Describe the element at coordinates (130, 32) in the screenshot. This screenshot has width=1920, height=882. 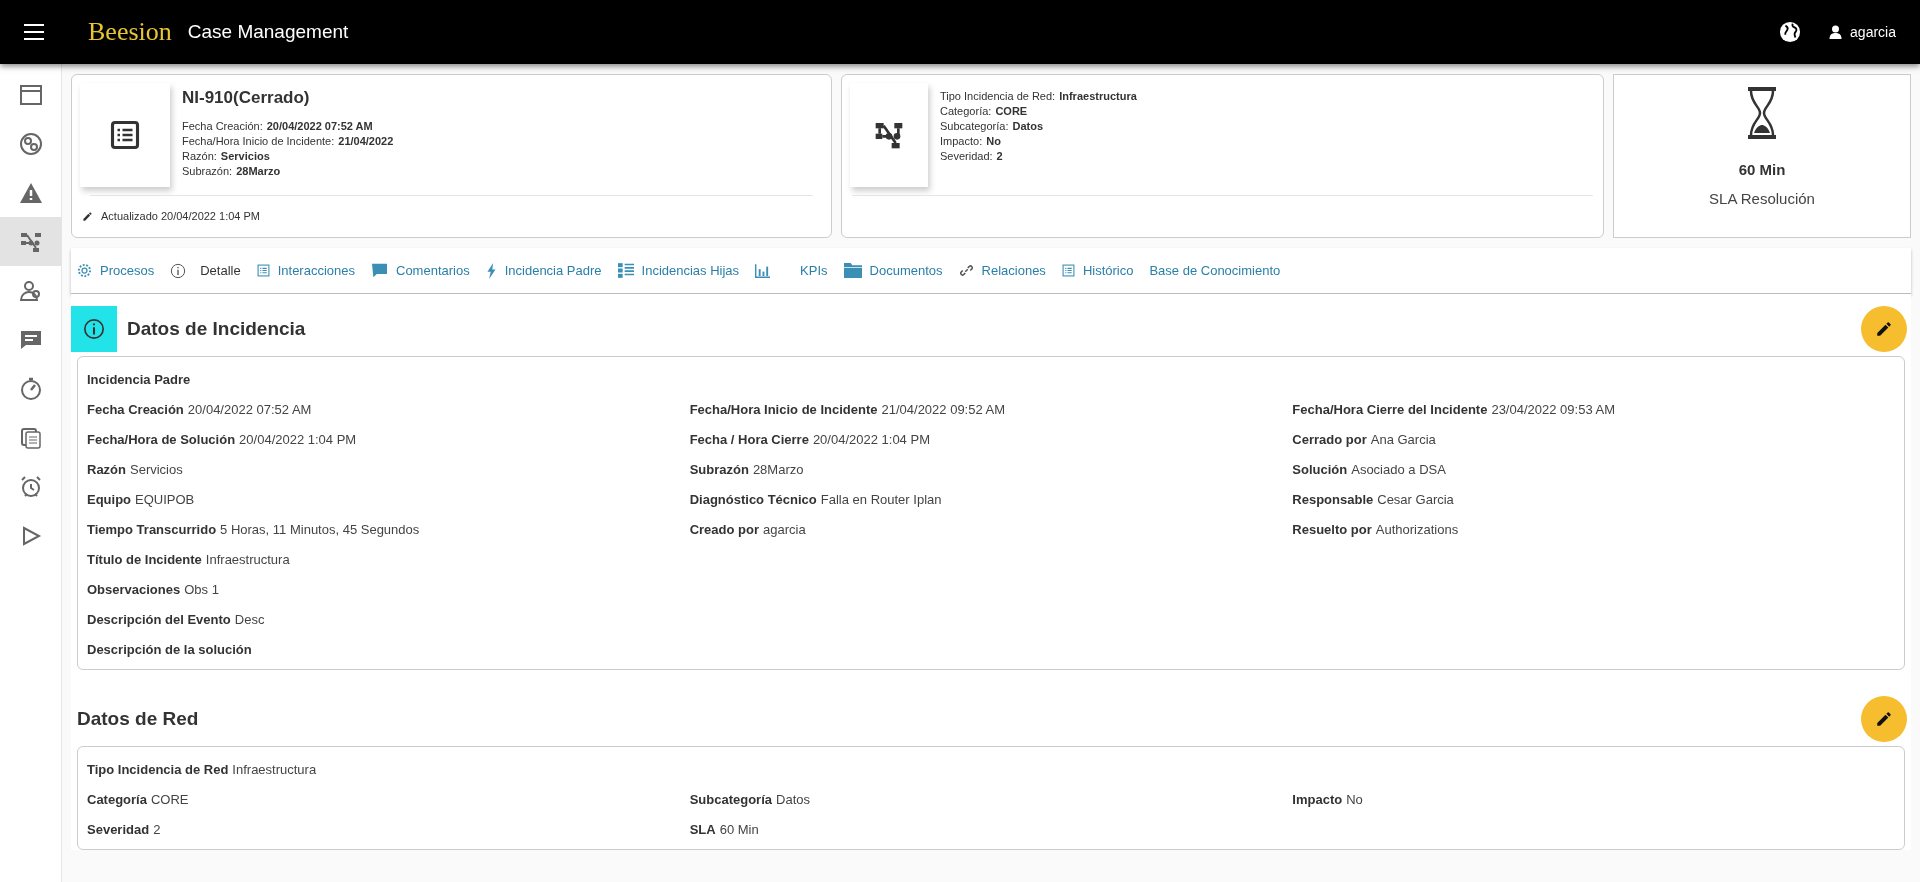
I see `logo: Beesion` at that location.